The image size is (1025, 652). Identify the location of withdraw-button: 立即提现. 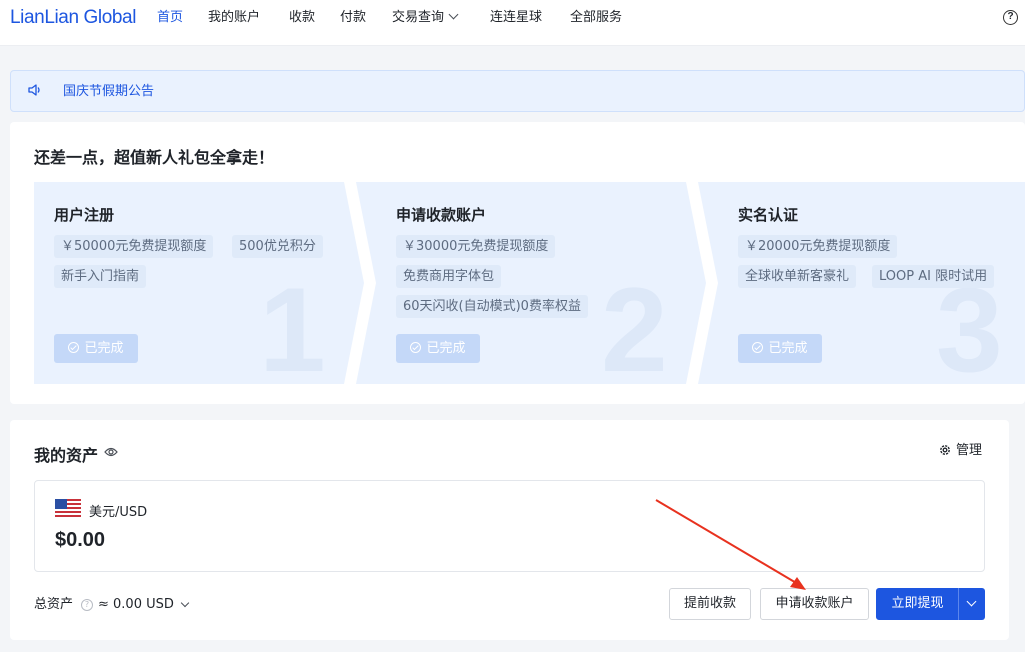
(917, 604).